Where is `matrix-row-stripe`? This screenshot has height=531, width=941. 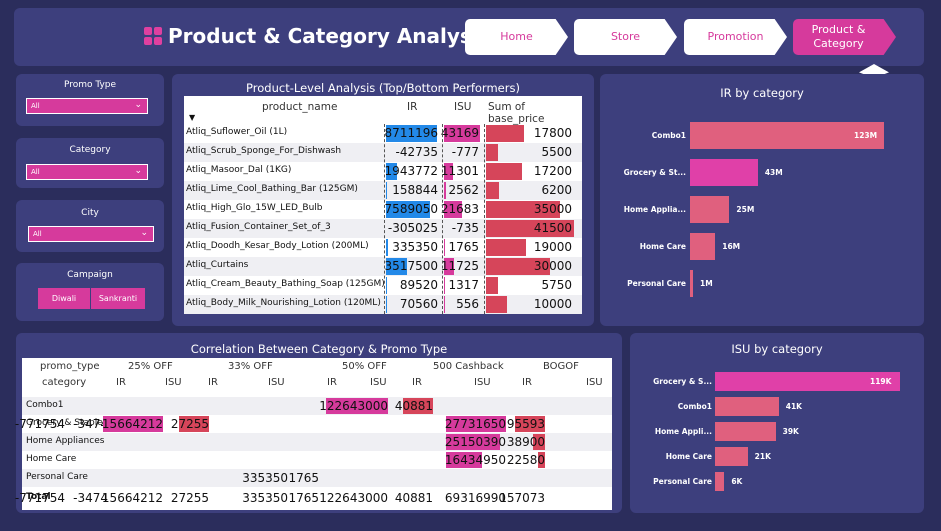
matrix-row-stripe is located at coordinates (317, 406).